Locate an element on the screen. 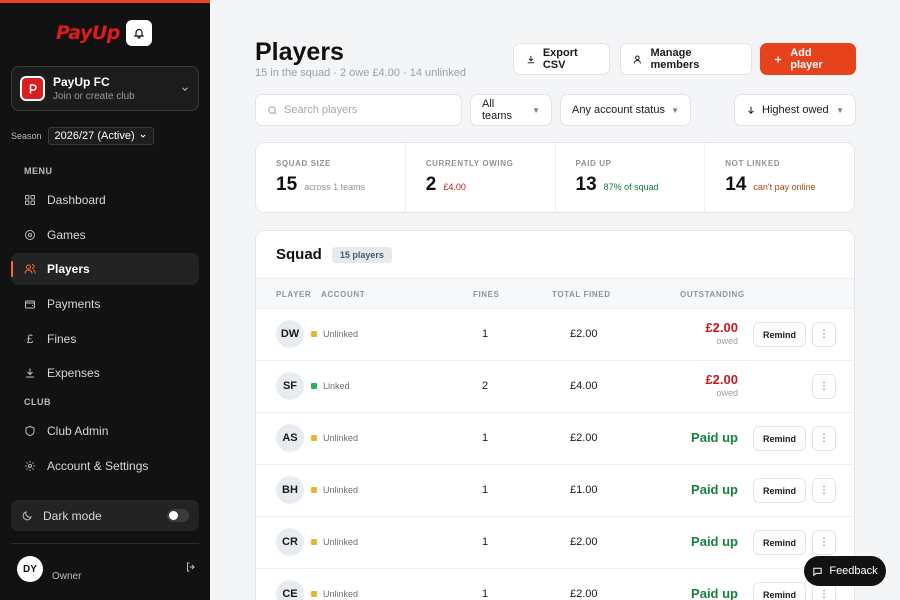 The height and width of the screenshot is (600, 900). avatar: DY is located at coordinates (30, 569).